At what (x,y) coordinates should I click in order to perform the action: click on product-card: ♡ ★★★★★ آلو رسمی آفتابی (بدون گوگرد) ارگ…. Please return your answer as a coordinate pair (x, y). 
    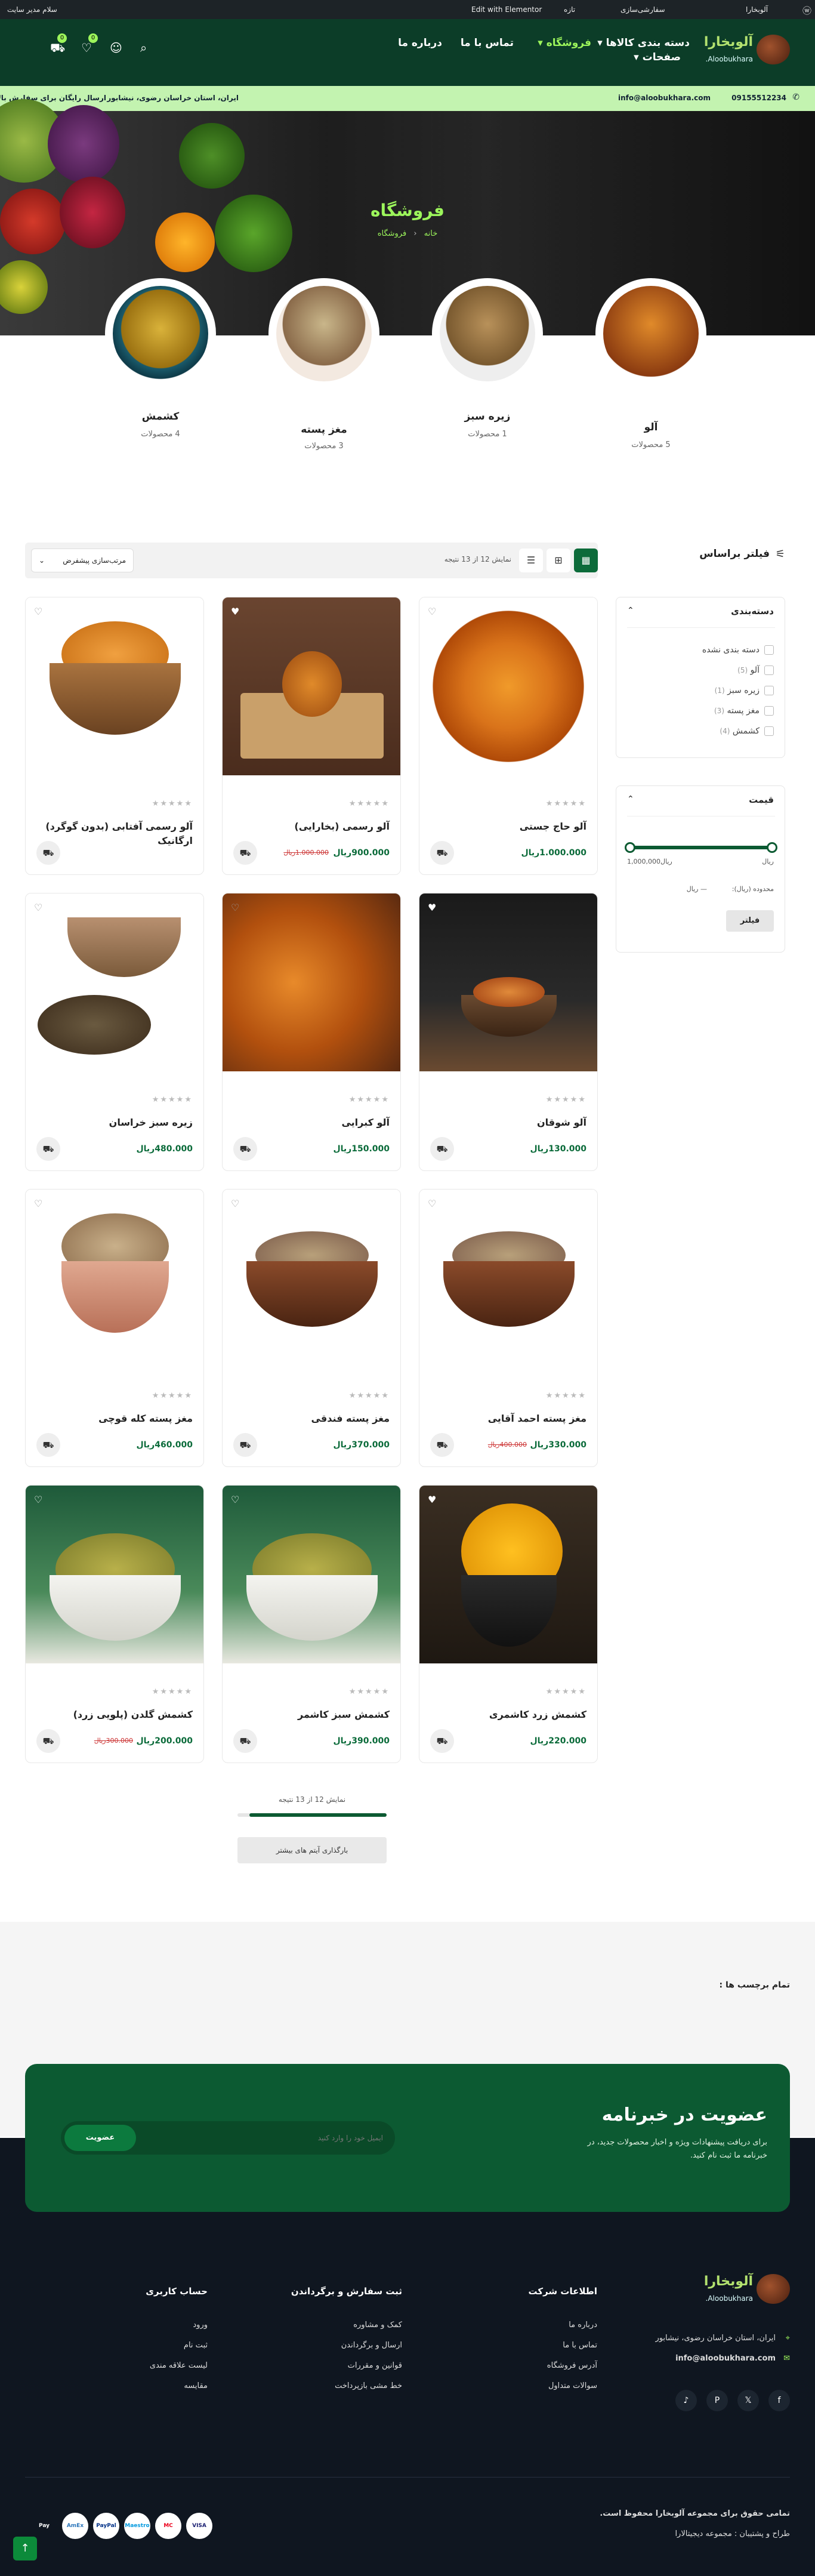
    Looking at the image, I should click on (114, 736).